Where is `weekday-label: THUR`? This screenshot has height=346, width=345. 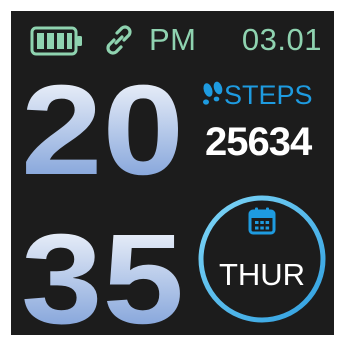 weekday-label: THUR is located at coordinates (262, 274).